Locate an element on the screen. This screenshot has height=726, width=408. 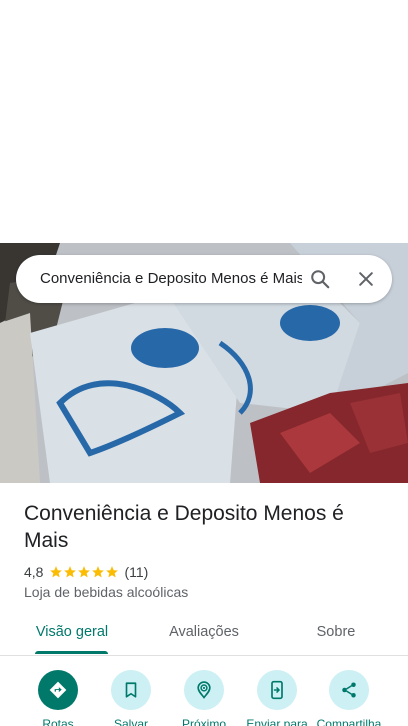
search-button is located at coordinates (320, 279).